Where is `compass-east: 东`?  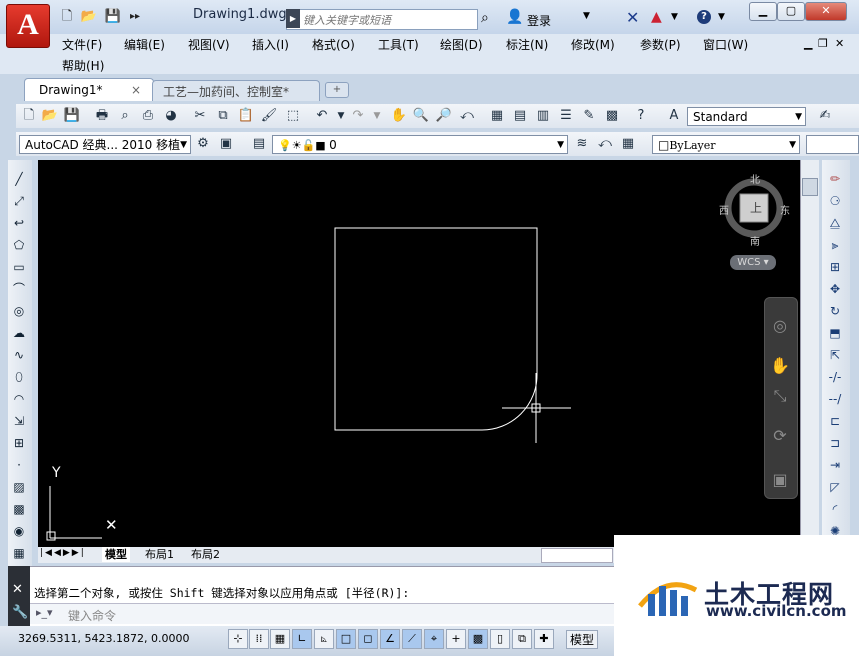 compass-east: 东 is located at coordinates (785, 209).